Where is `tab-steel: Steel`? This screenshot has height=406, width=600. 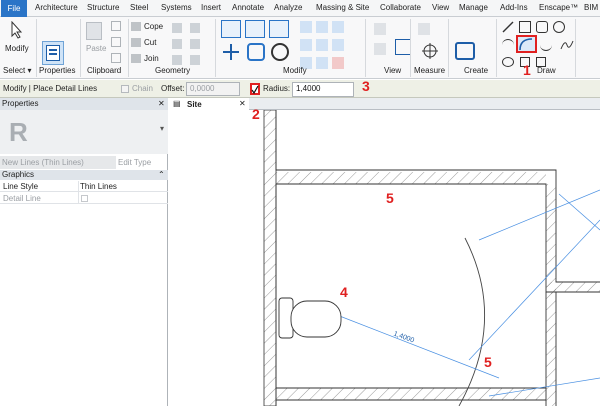 tab-steel: Steel is located at coordinates (139, 7).